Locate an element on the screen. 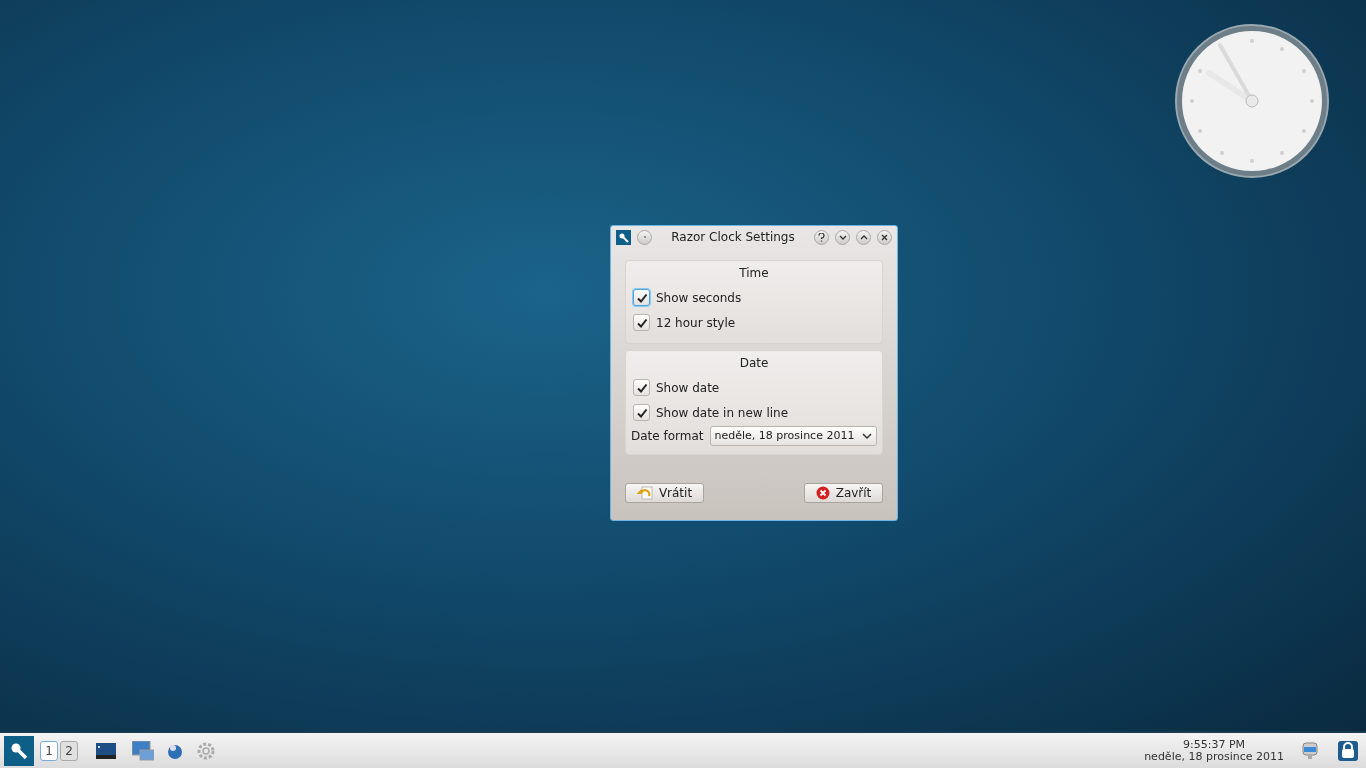 The width and height of the screenshot is (1366, 768). desktop-switch-button: 1 is located at coordinates (49, 750).